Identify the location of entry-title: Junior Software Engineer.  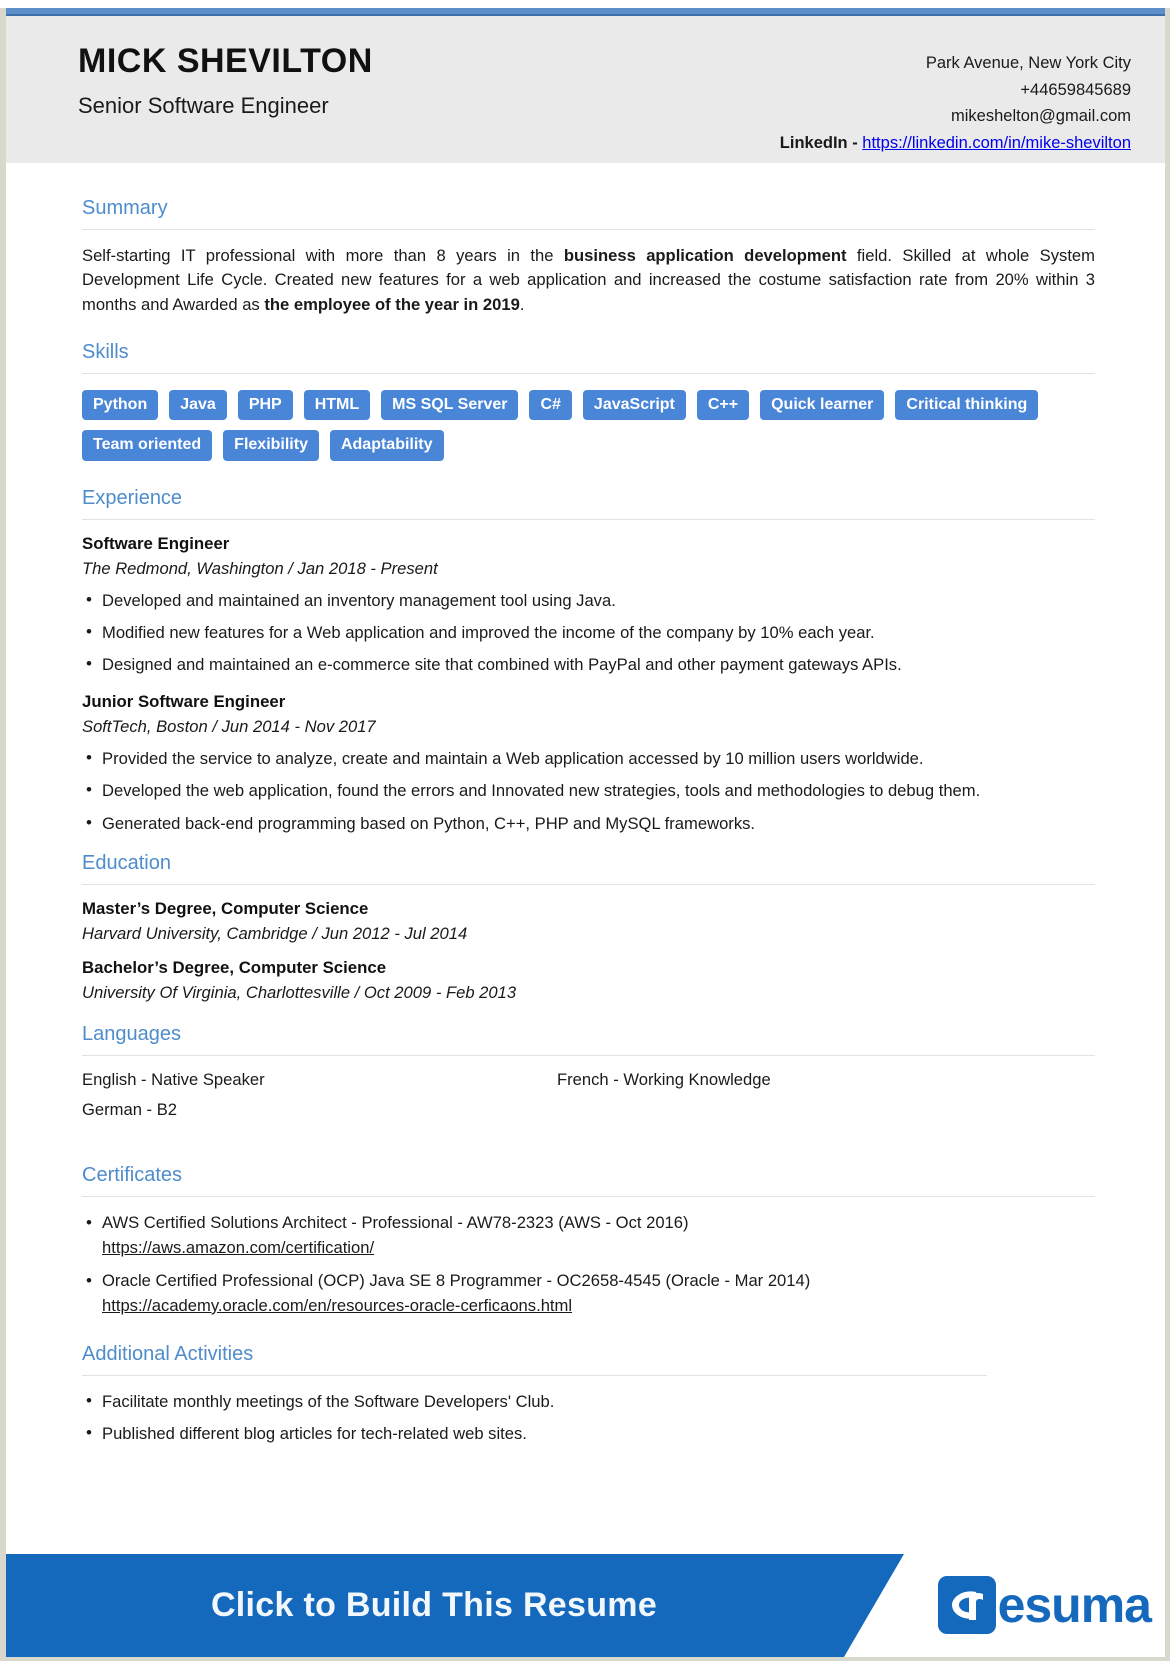
(184, 701).